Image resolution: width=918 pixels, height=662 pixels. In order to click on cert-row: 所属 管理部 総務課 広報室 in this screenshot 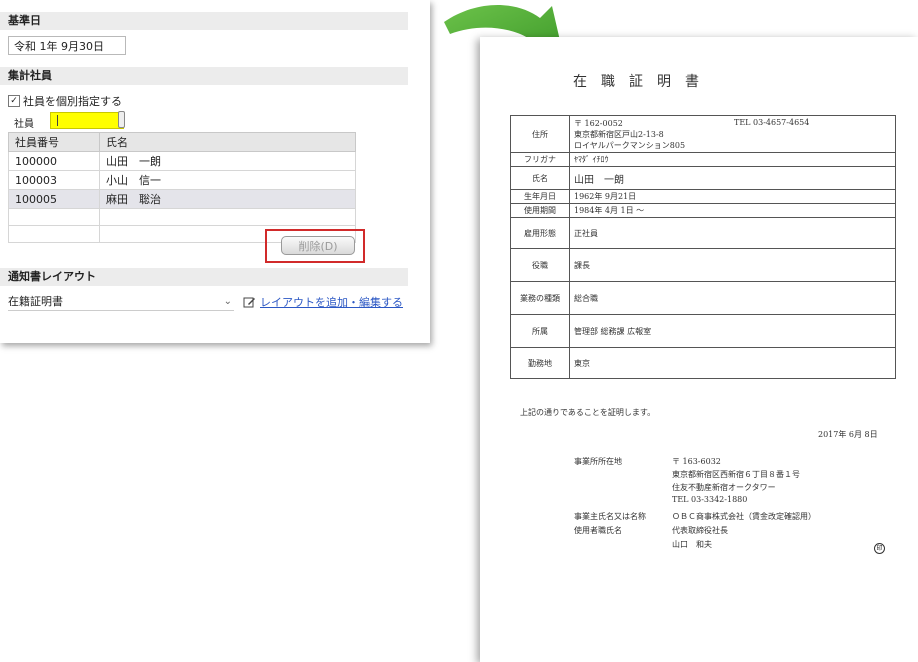, I will do `click(703, 331)`.